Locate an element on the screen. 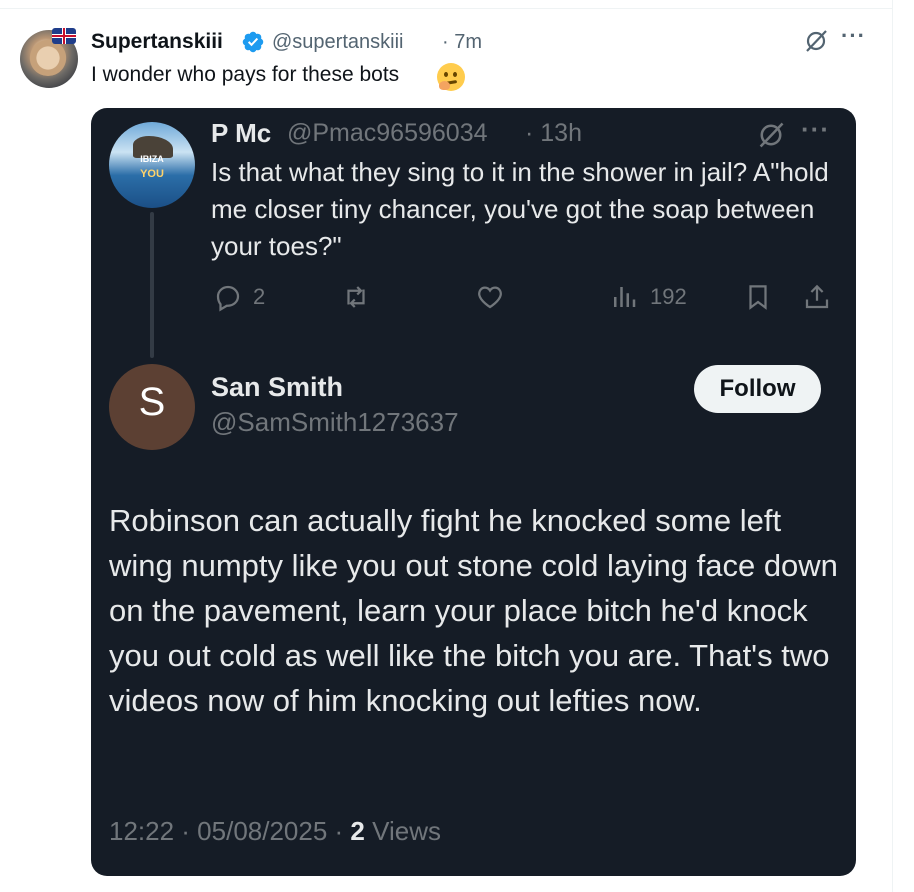 Image resolution: width=914 pixels, height=892 pixels. top-divider is located at coordinates (446, 8).